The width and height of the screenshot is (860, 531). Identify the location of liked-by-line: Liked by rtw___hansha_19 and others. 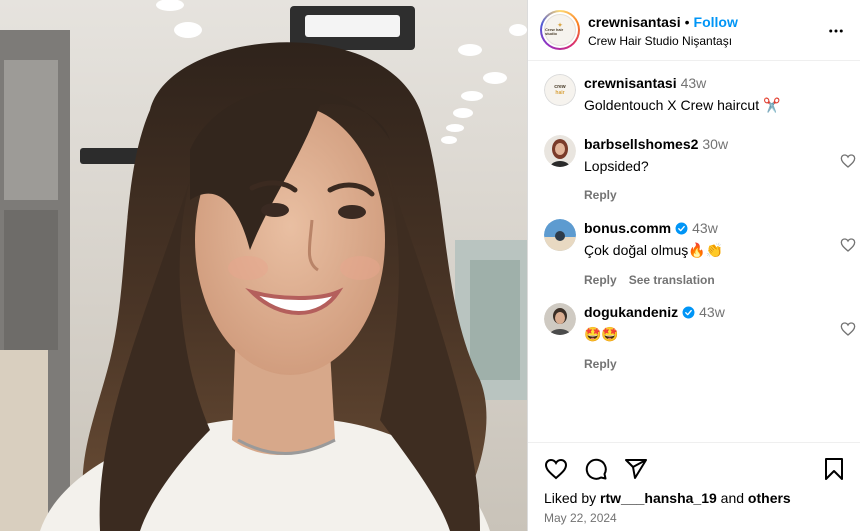
(667, 498).